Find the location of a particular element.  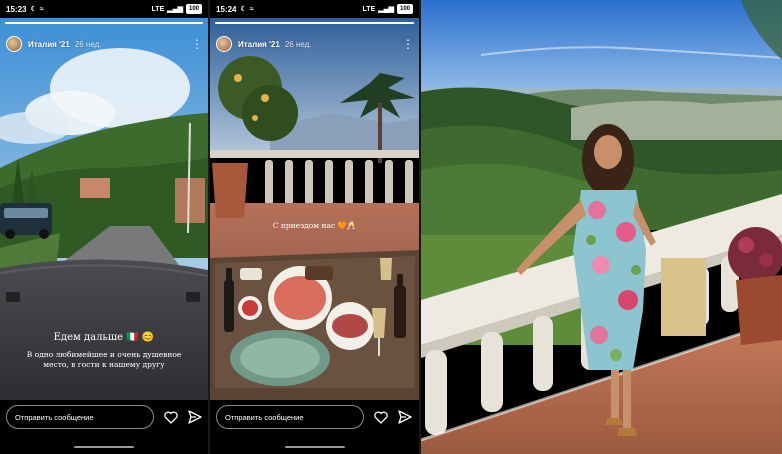

status-bar: 15:24 ☾ ≈ LTE ▂▄▆ 100 is located at coordinates (314, 9).